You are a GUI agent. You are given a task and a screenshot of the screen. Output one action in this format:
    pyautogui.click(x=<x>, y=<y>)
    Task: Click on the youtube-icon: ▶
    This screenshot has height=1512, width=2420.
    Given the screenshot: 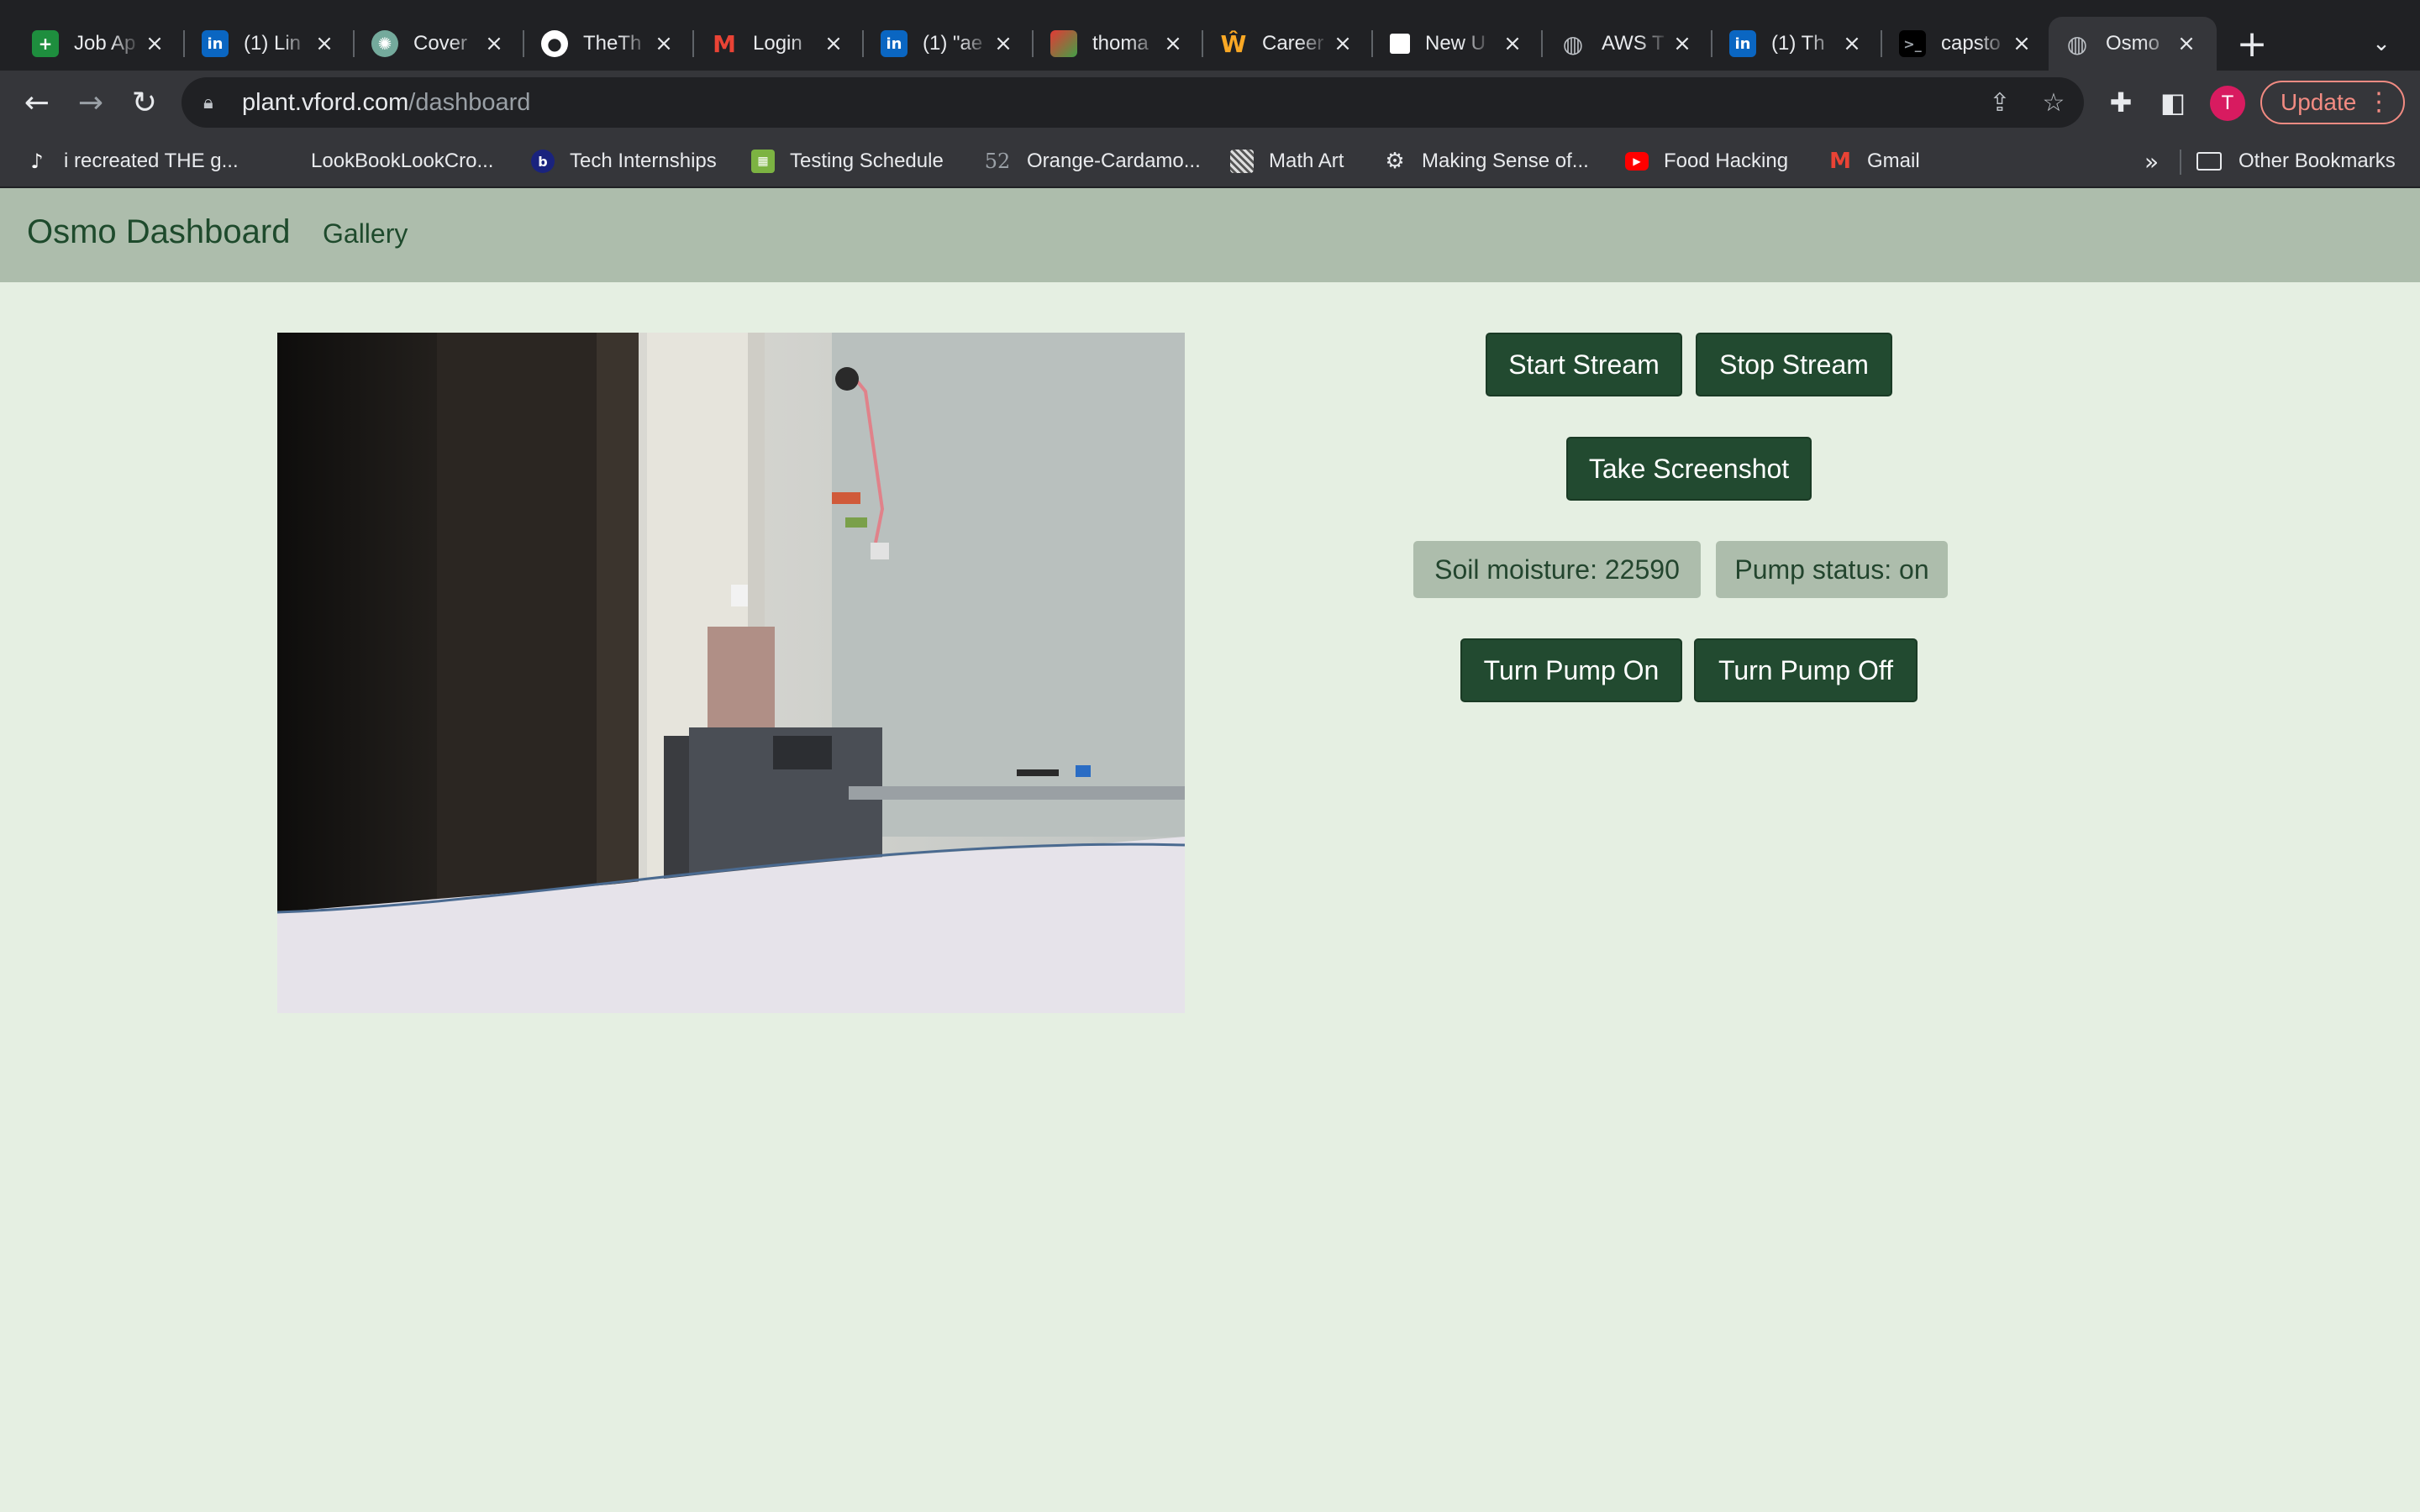 What is the action you would take?
    pyautogui.click(x=1637, y=161)
    